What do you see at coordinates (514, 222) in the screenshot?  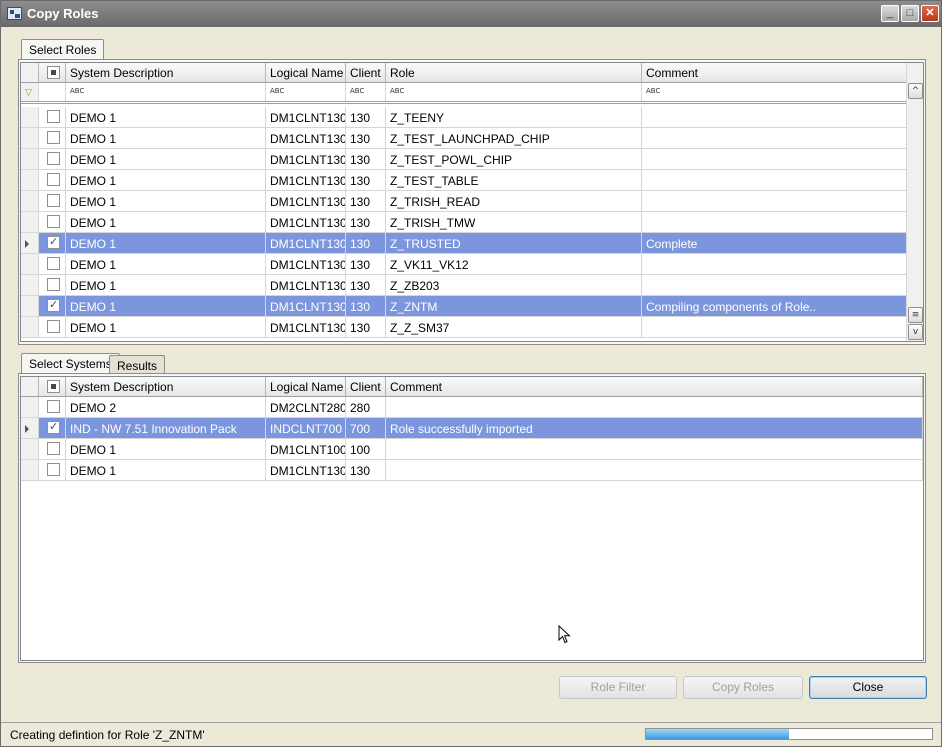 I see `cell-role: Z_TRISH_TMW` at bounding box center [514, 222].